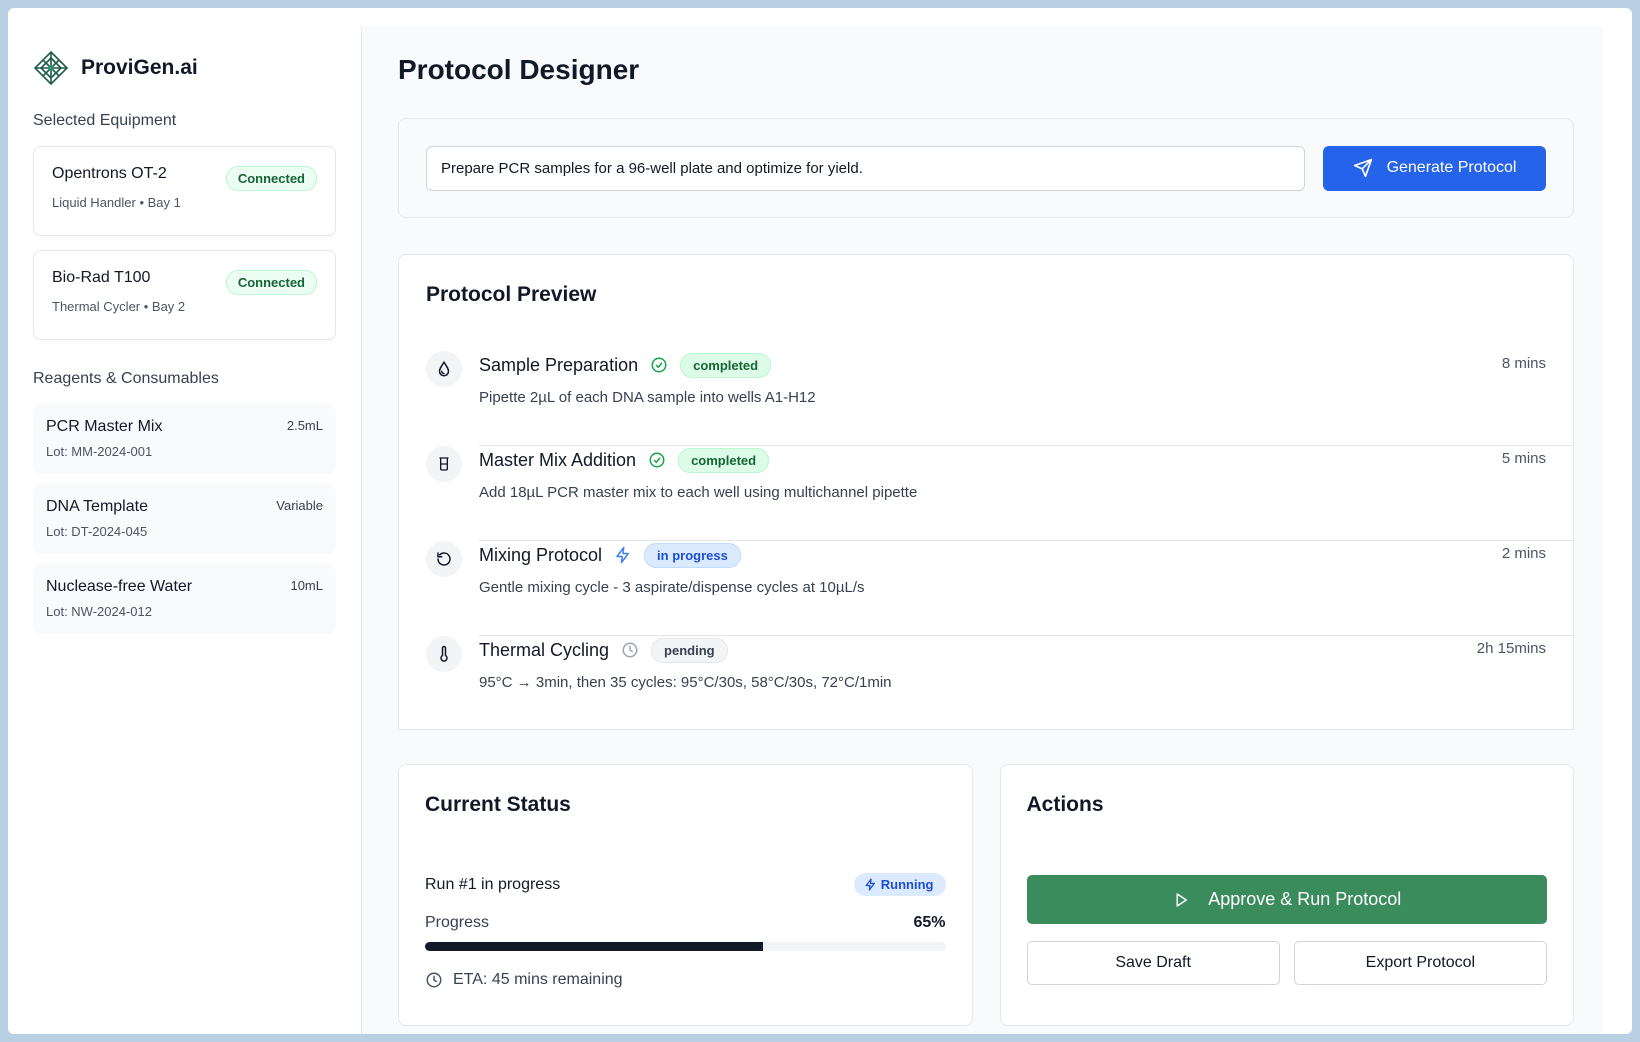 This screenshot has height=1042, width=1640. Describe the element at coordinates (184, 439) in the screenshot. I see `reagent-item: PCR Master Mix Lot: MM-2024-001 2.5mL` at that location.